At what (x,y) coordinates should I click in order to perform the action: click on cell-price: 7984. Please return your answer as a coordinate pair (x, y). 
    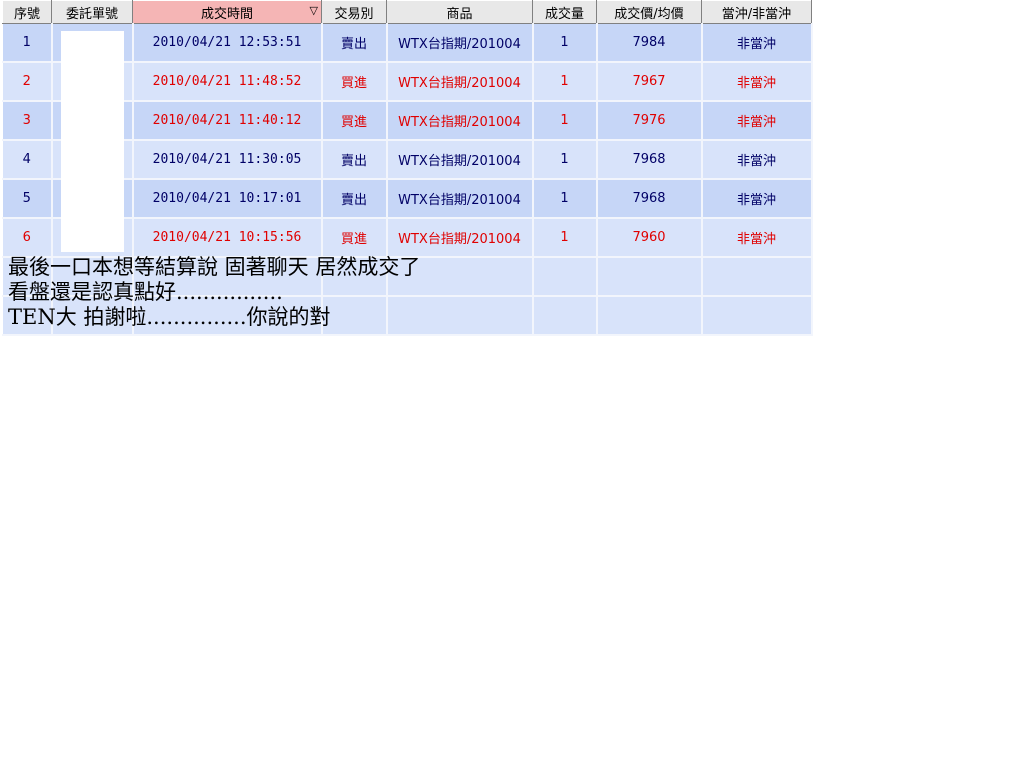
    Looking at the image, I should click on (649, 43).